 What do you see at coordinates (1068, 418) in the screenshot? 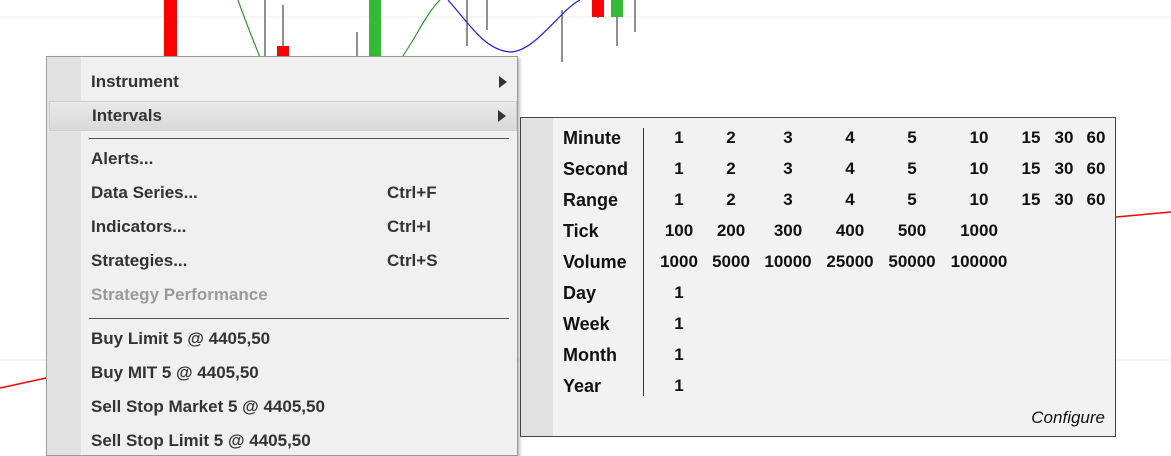
I see `configure-link: Configure` at bounding box center [1068, 418].